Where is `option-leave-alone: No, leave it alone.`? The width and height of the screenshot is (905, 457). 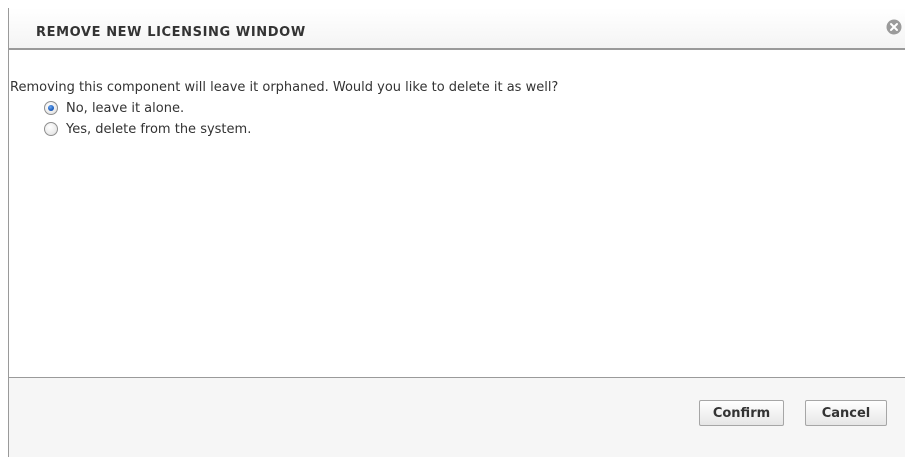
option-leave-alone: No, leave it alone. is located at coordinates (114, 108).